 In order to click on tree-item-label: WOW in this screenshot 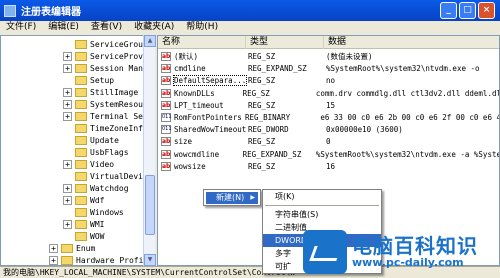, I will do `click(97, 236)`.